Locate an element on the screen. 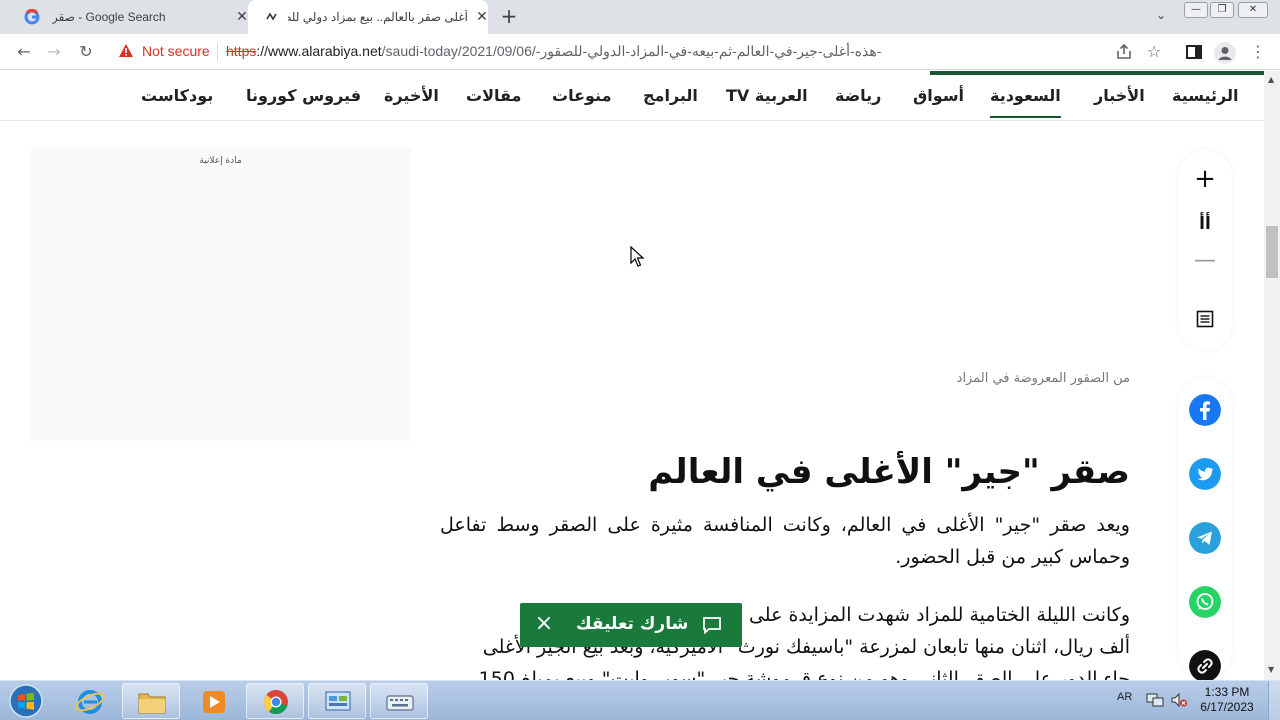  taskbar-chrome is located at coordinates (275, 701).